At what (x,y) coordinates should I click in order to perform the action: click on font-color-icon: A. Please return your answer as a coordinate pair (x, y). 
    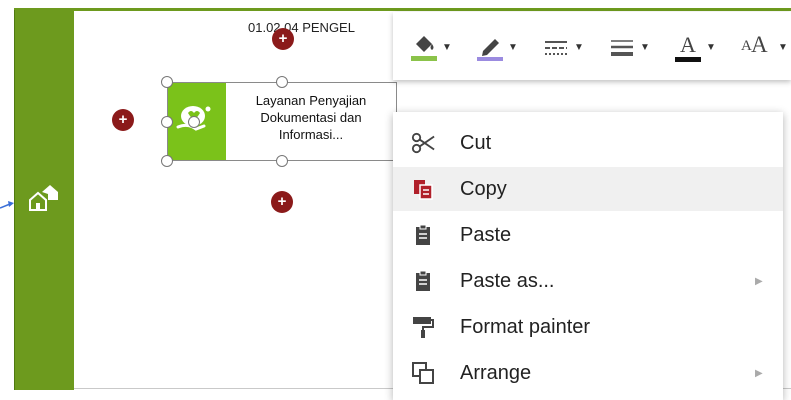
    Looking at the image, I should click on (688, 47).